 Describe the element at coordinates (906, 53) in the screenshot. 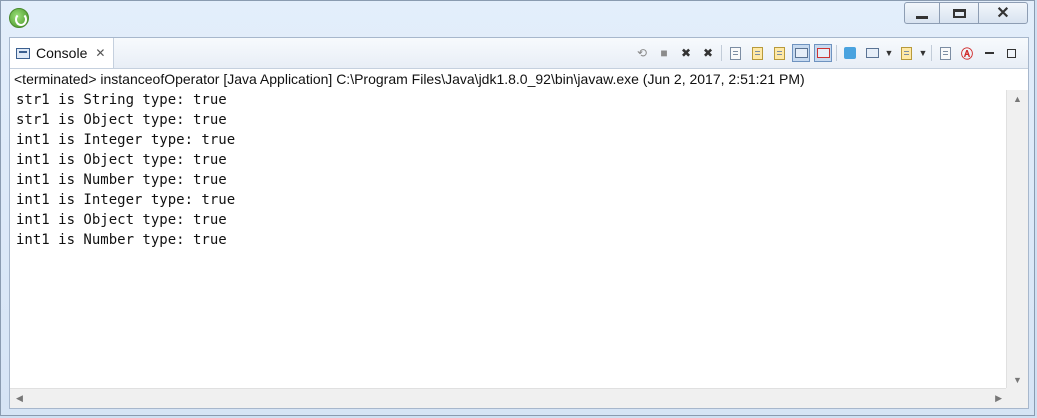

I see `open-console-icon` at that location.